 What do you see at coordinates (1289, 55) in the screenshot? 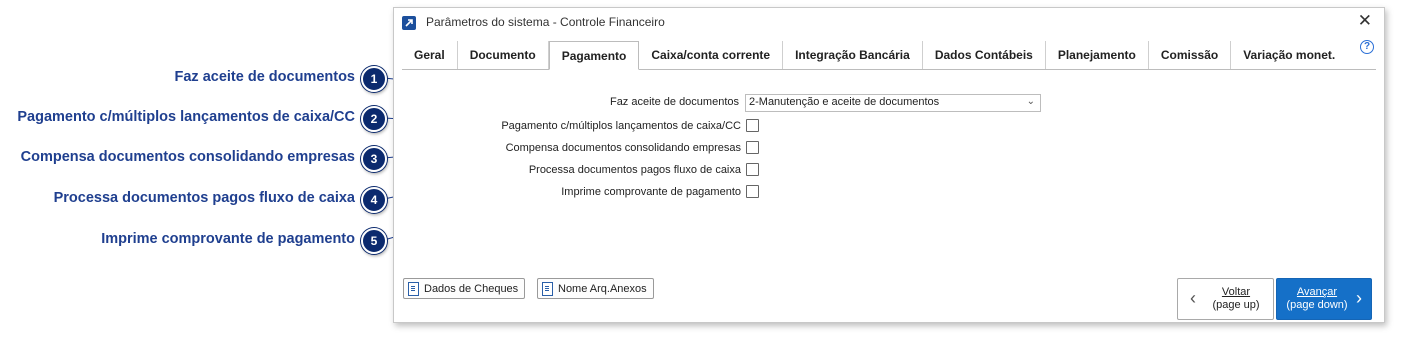
I see `tab-variacao-monet: Variação monet.` at bounding box center [1289, 55].